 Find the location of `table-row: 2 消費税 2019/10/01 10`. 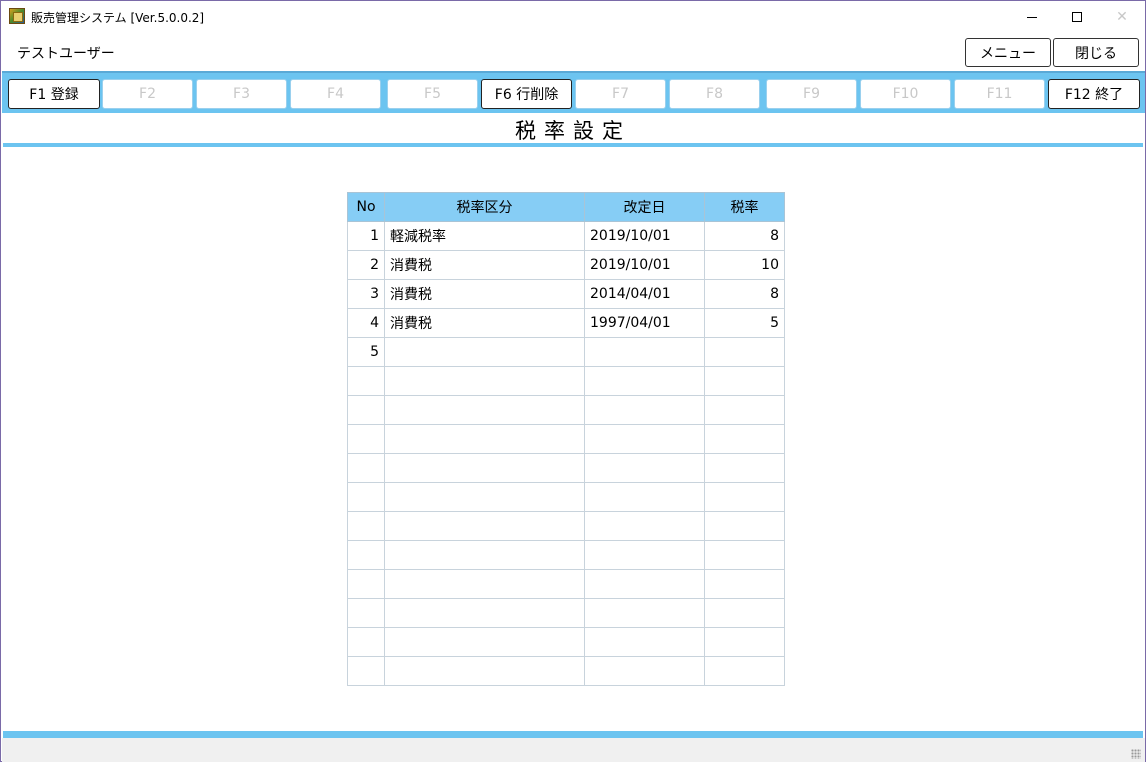

table-row: 2 消費税 2019/10/01 10 is located at coordinates (566, 265).